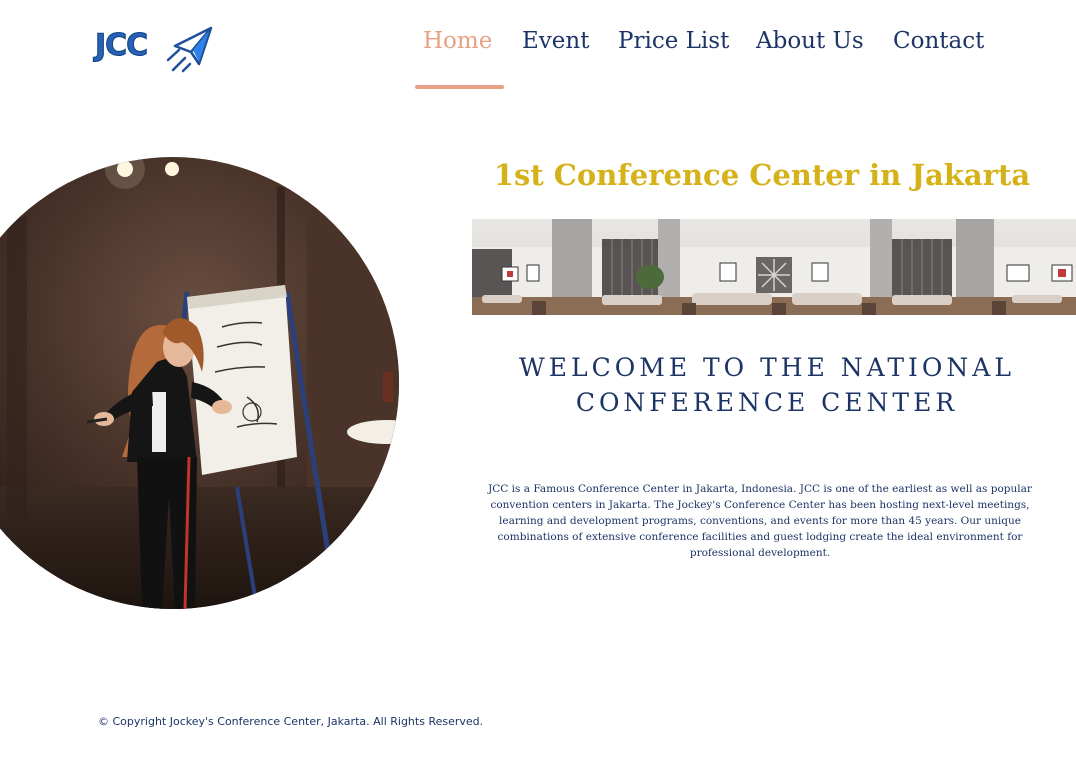  I want to click on conference-hall-banner, so click(774, 267).